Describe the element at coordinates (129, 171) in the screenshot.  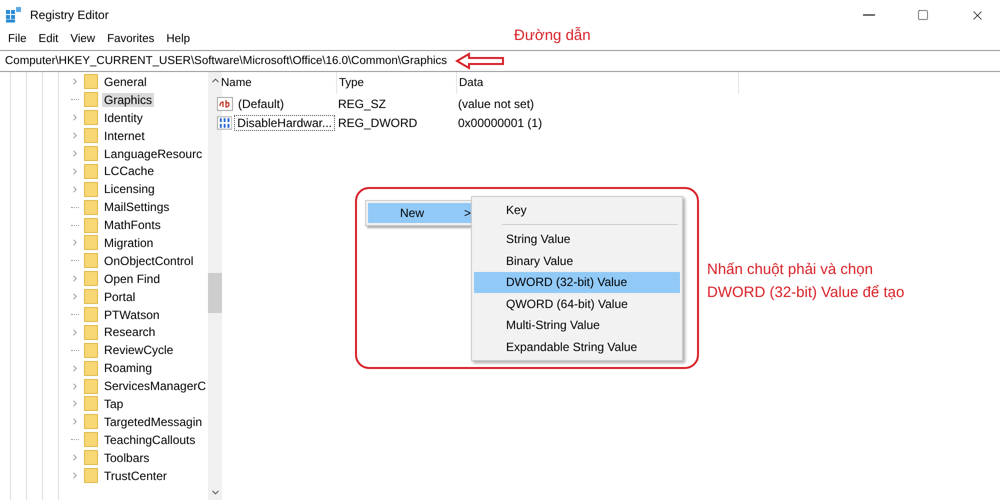
I see `tree-item: LCCache` at that location.